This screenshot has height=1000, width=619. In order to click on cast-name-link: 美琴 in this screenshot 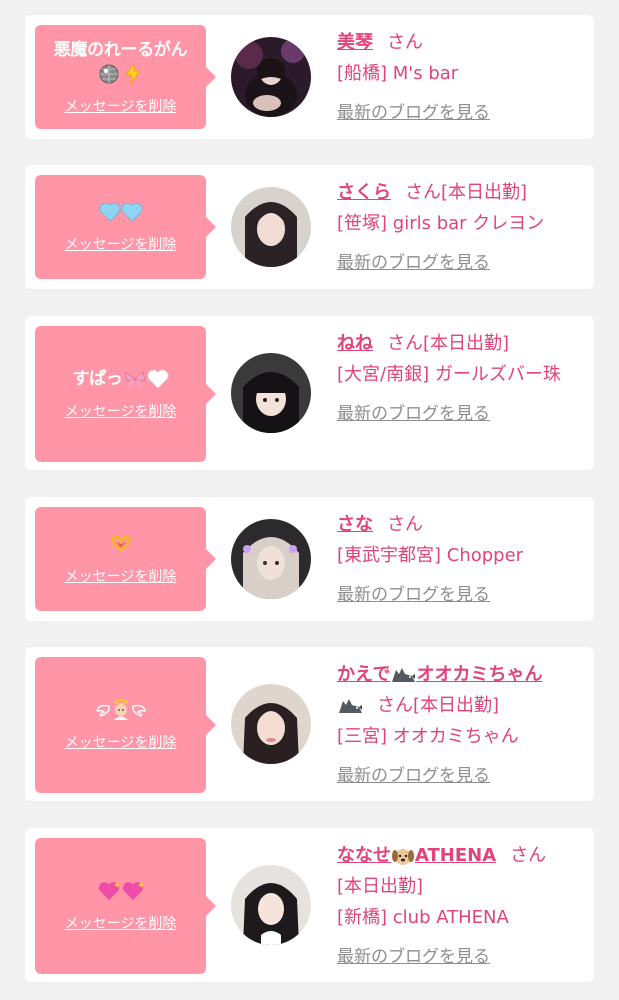, I will do `click(355, 42)`.